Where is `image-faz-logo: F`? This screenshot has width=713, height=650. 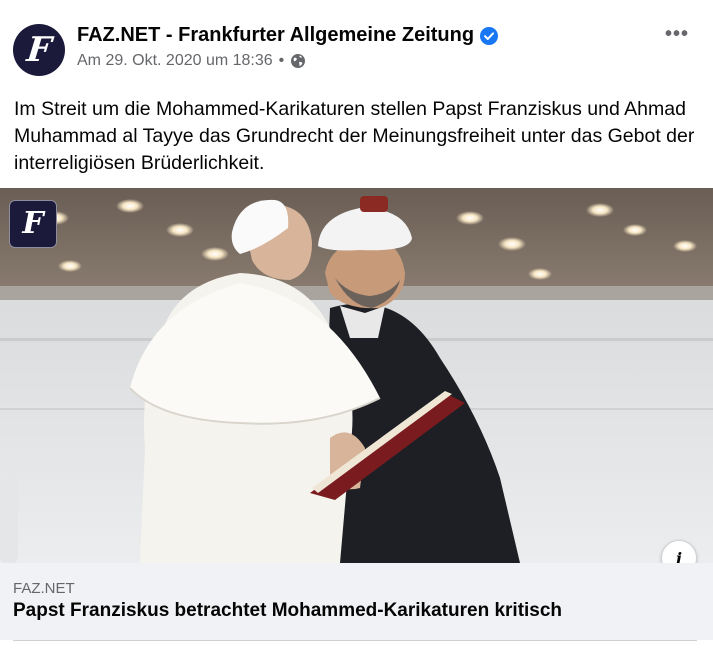
image-faz-logo: F is located at coordinates (33, 224).